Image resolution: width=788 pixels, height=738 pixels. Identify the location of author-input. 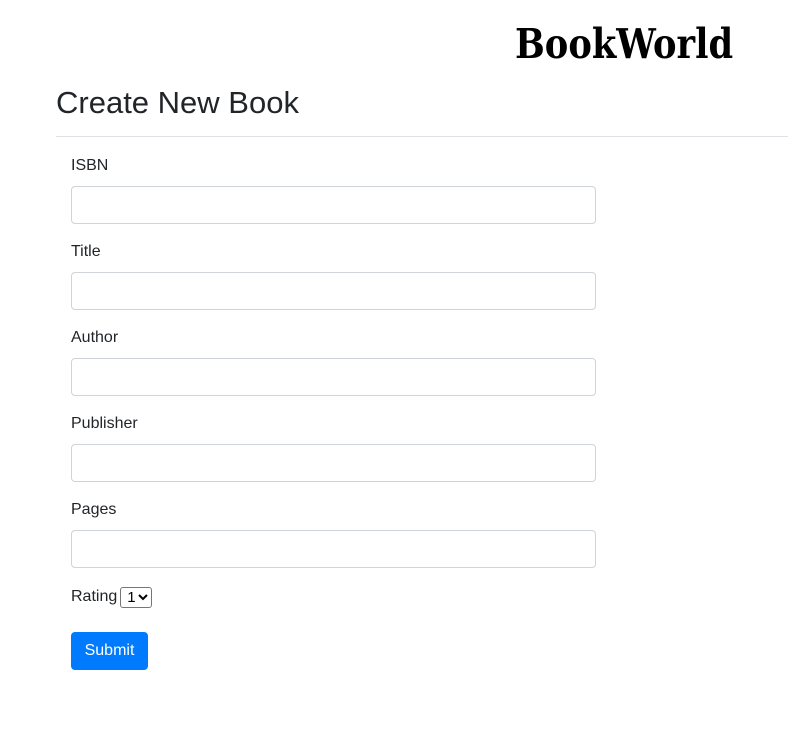
(333, 377).